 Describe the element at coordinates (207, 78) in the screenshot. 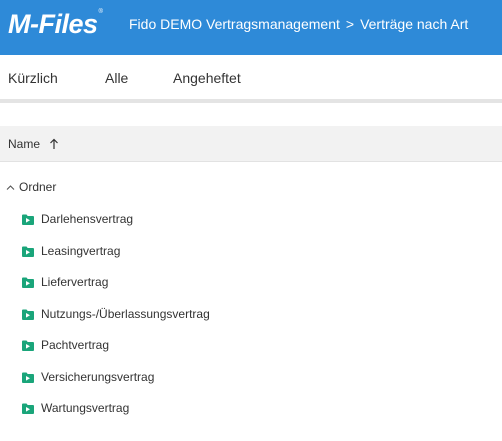

I see `tab-pinned: Angeheftet` at that location.